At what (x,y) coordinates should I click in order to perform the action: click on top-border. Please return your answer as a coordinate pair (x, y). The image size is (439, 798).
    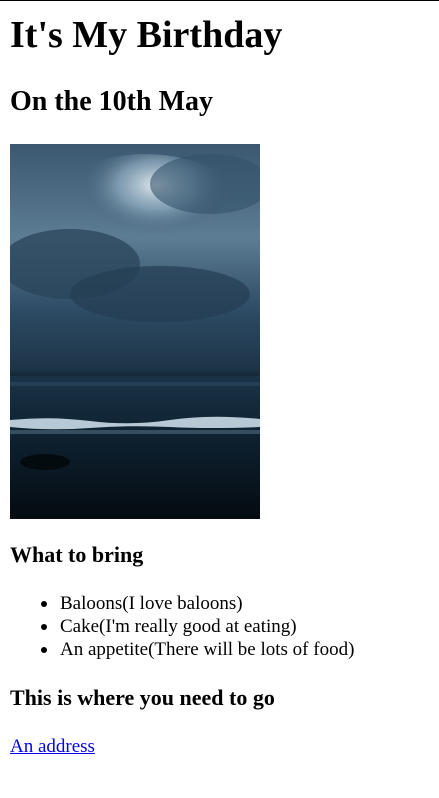
    Looking at the image, I should click on (219, 0).